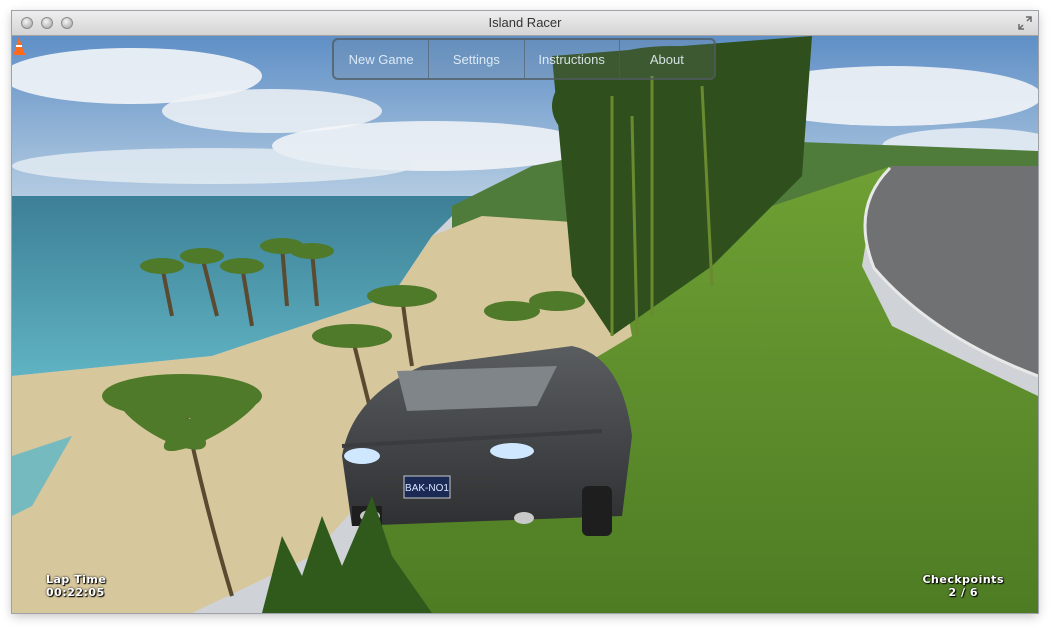 This screenshot has height=628, width=1052. I want to click on traffic-cone-icon, so click(19, 46).